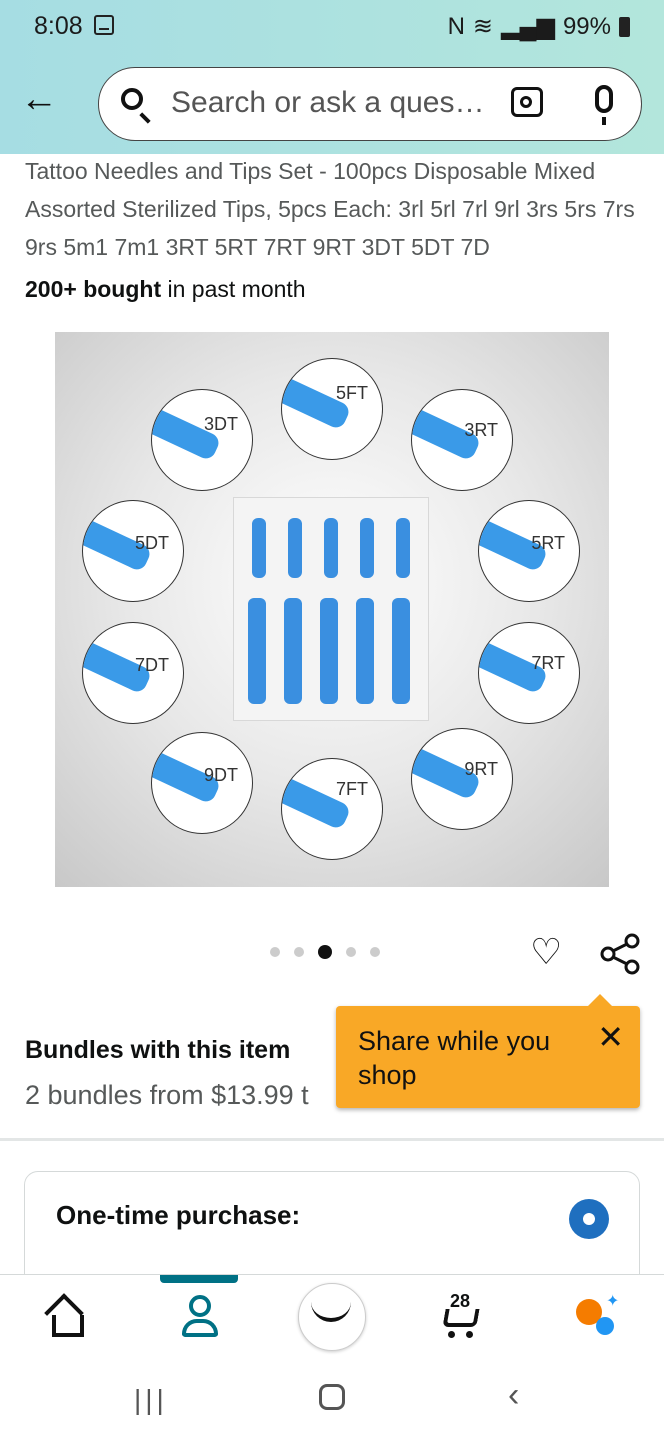  I want to click on system-home-icon, so click(332, 1397).